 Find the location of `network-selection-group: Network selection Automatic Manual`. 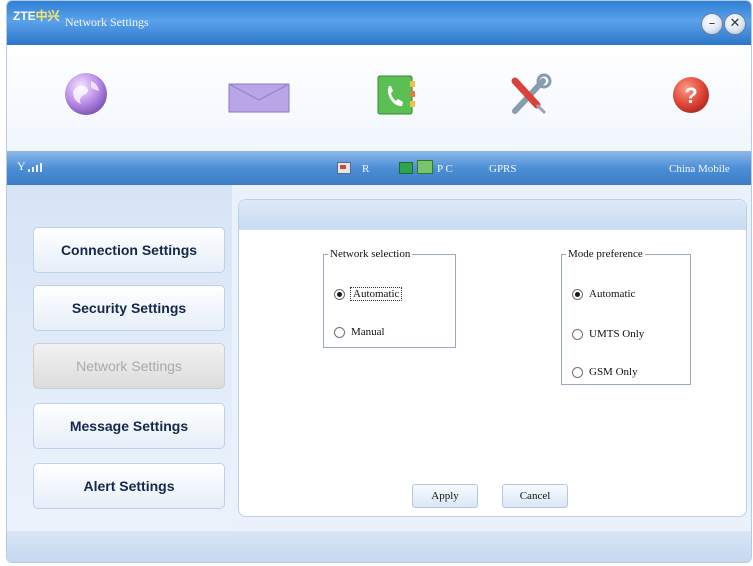

network-selection-group: Network selection Automatic Manual is located at coordinates (389, 298).